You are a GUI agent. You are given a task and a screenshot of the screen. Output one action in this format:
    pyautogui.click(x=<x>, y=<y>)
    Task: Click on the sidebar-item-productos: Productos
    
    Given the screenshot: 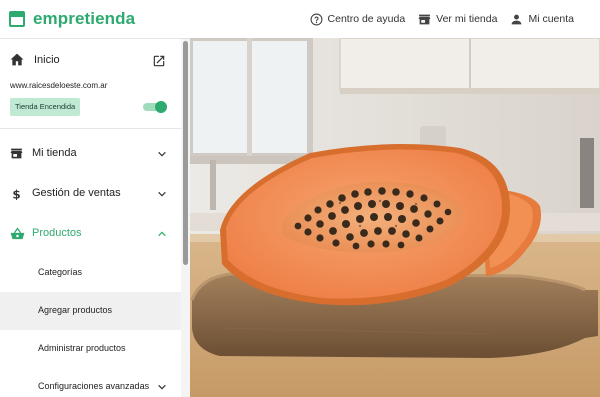 What is the action you would take?
    pyautogui.click(x=90, y=234)
    